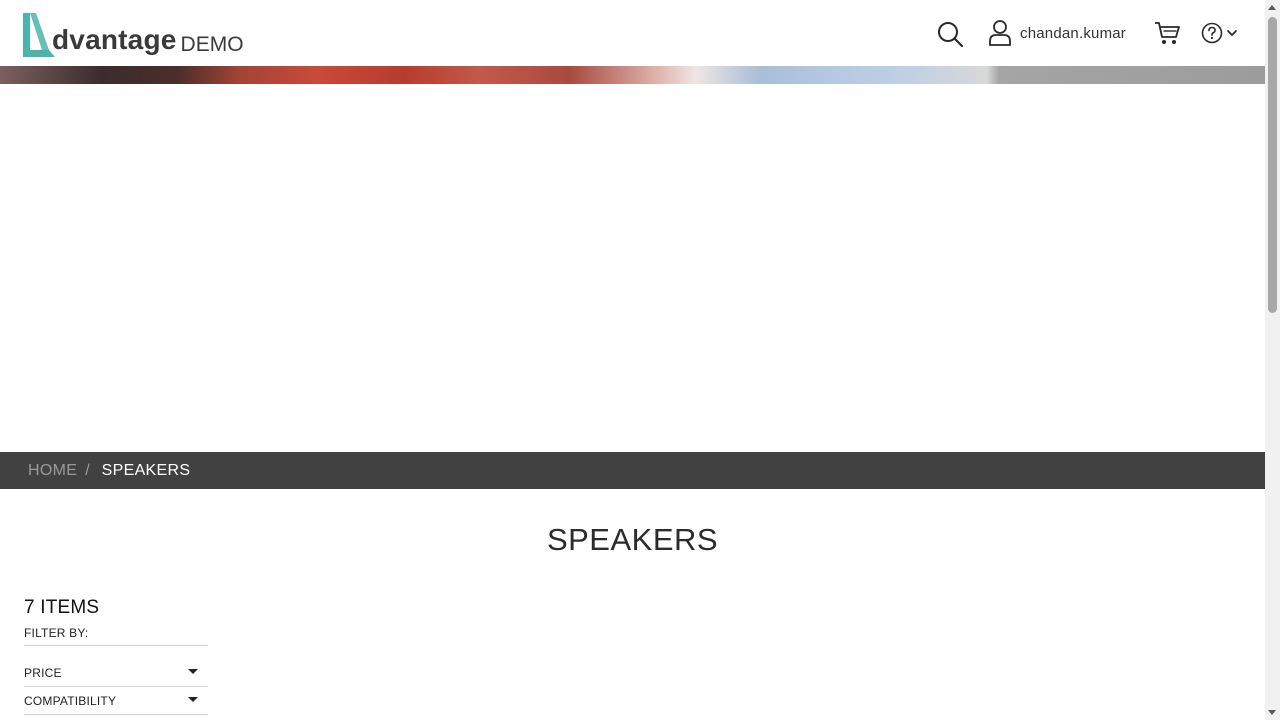 Image resolution: width=1280 pixels, height=720 pixels. Describe the element at coordinates (39, 35) in the screenshot. I see `logo-mark-icon` at that location.